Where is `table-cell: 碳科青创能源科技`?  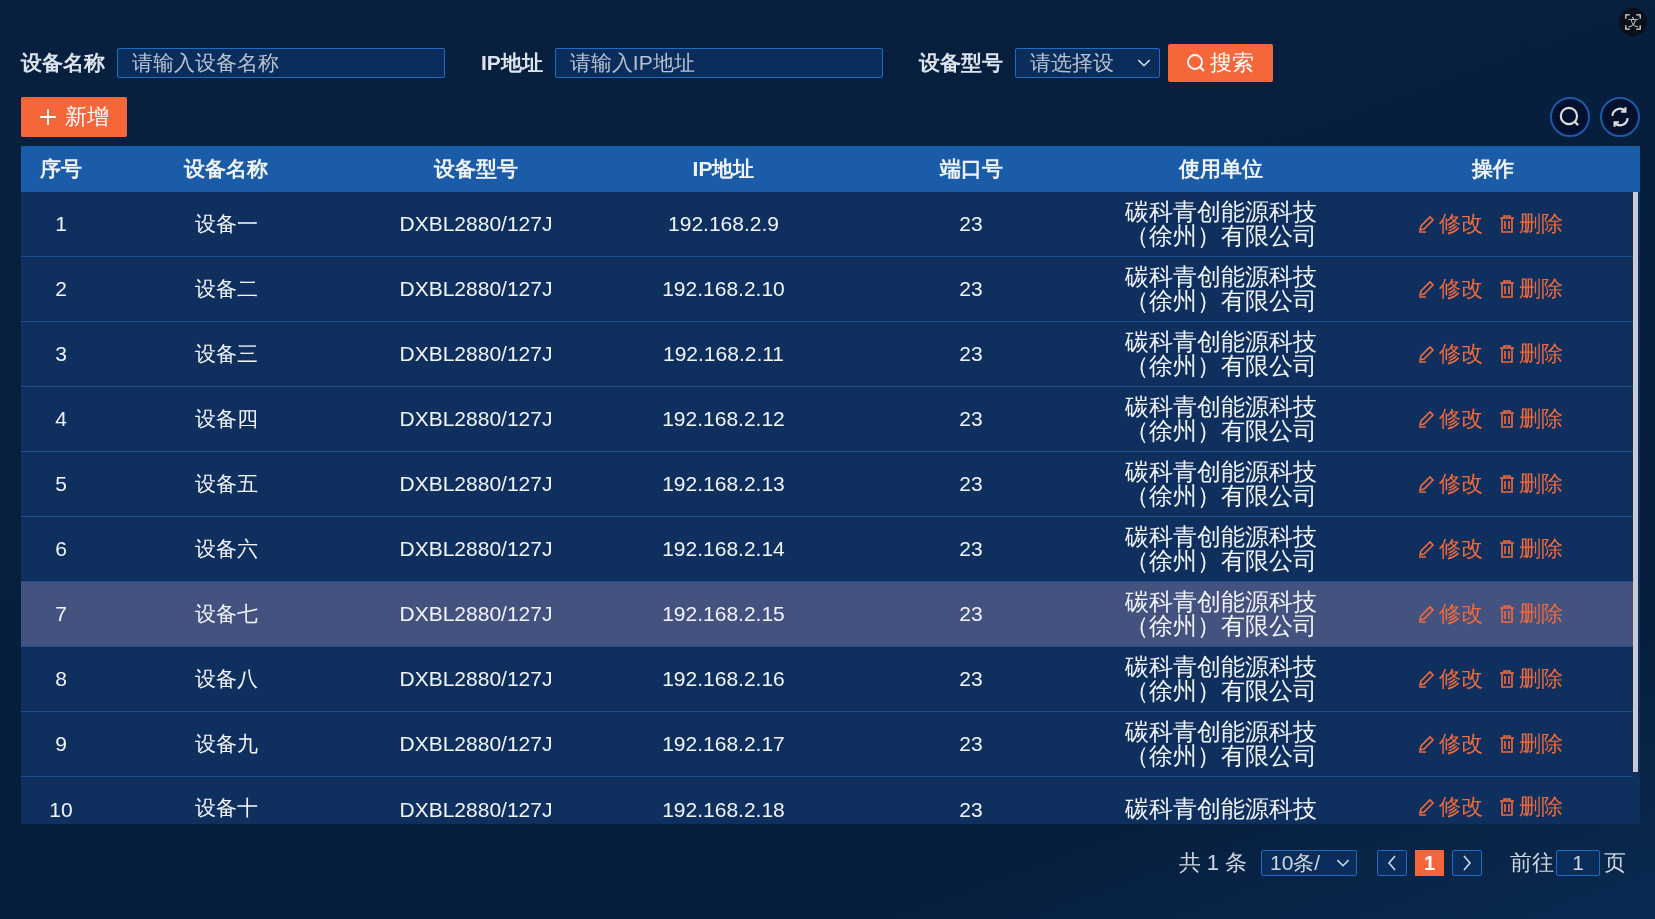 table-cell: 碳科青创能源科技 is located at coordinates (1221, 809).